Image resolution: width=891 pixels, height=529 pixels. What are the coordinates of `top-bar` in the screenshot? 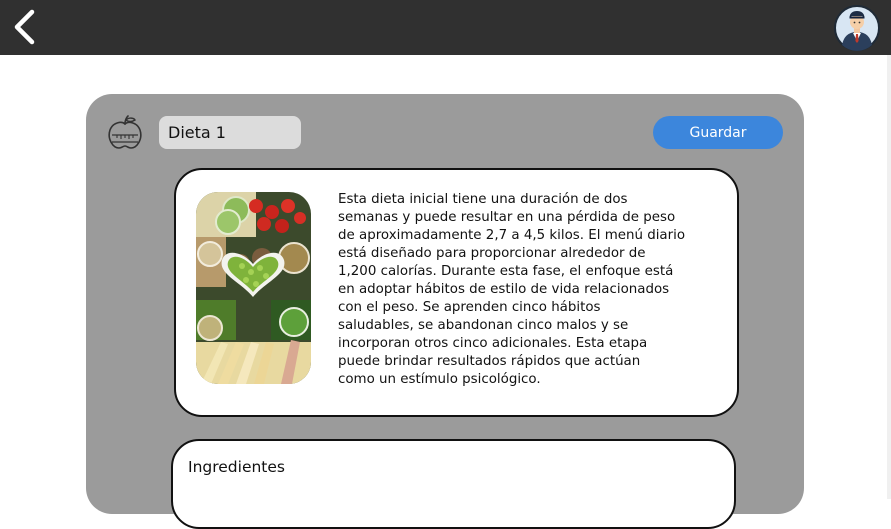 It's located at (445, 27).